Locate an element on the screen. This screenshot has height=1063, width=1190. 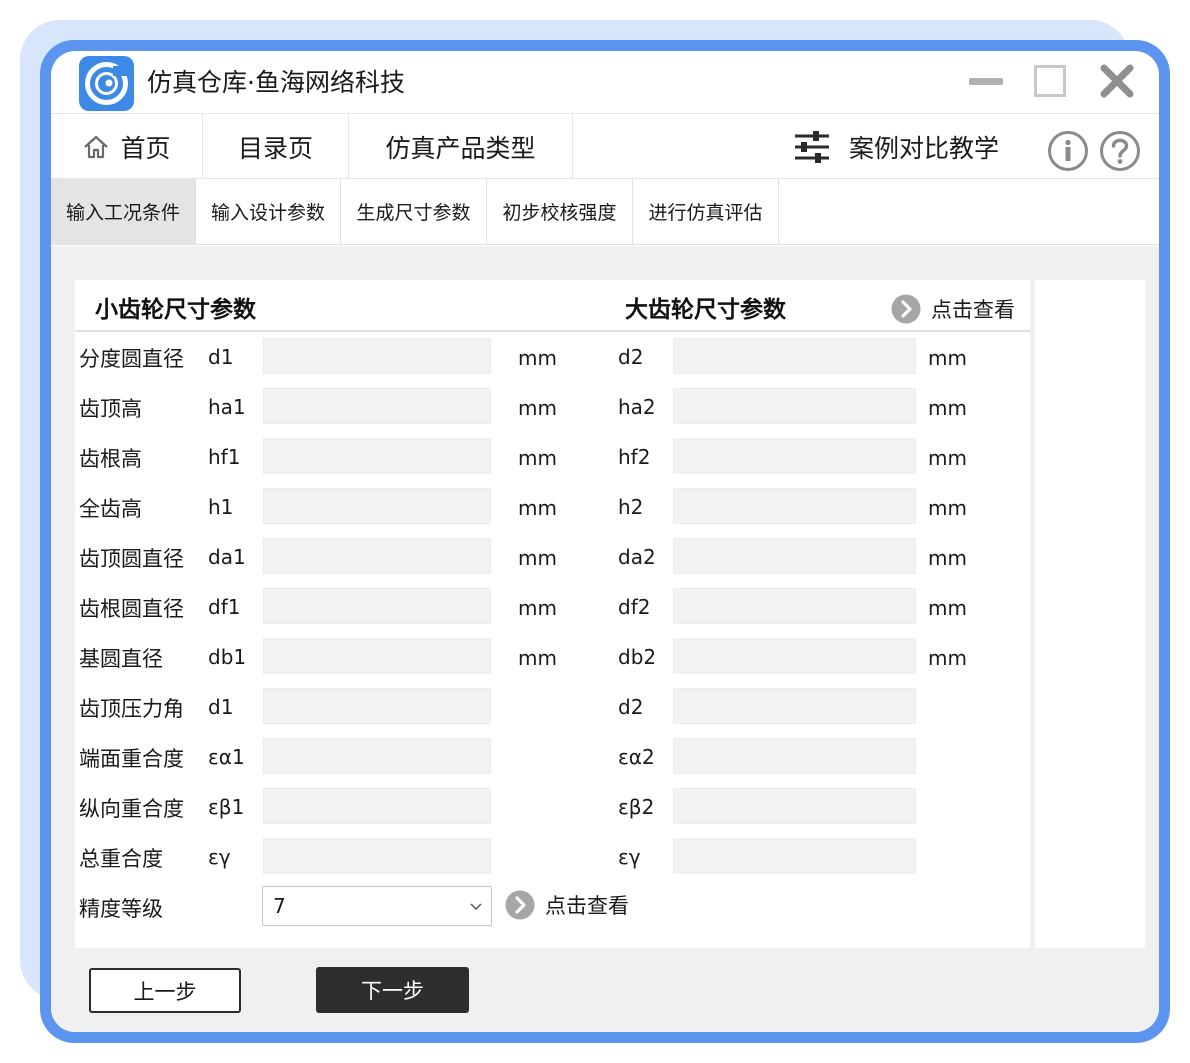
tab-design-params: 输入设计参数 is located at coordinates (268, 211).